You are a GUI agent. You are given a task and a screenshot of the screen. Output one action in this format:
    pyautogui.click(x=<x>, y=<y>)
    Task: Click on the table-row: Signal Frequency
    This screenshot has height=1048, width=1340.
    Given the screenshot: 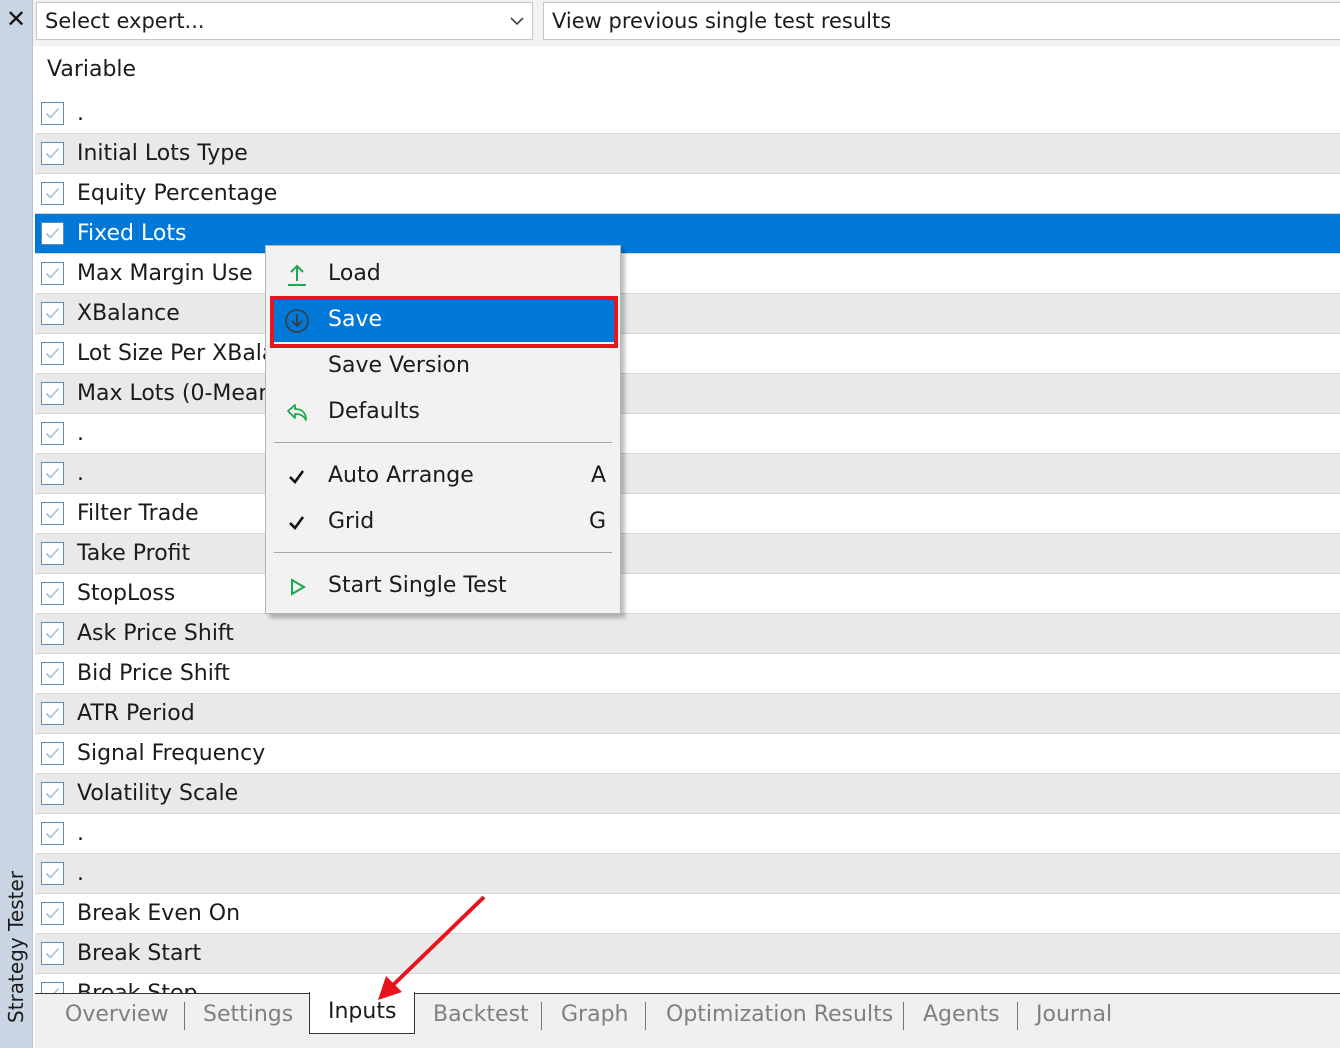 What is the action you would take?
    pyautogui.click(x=687, y=754)
    